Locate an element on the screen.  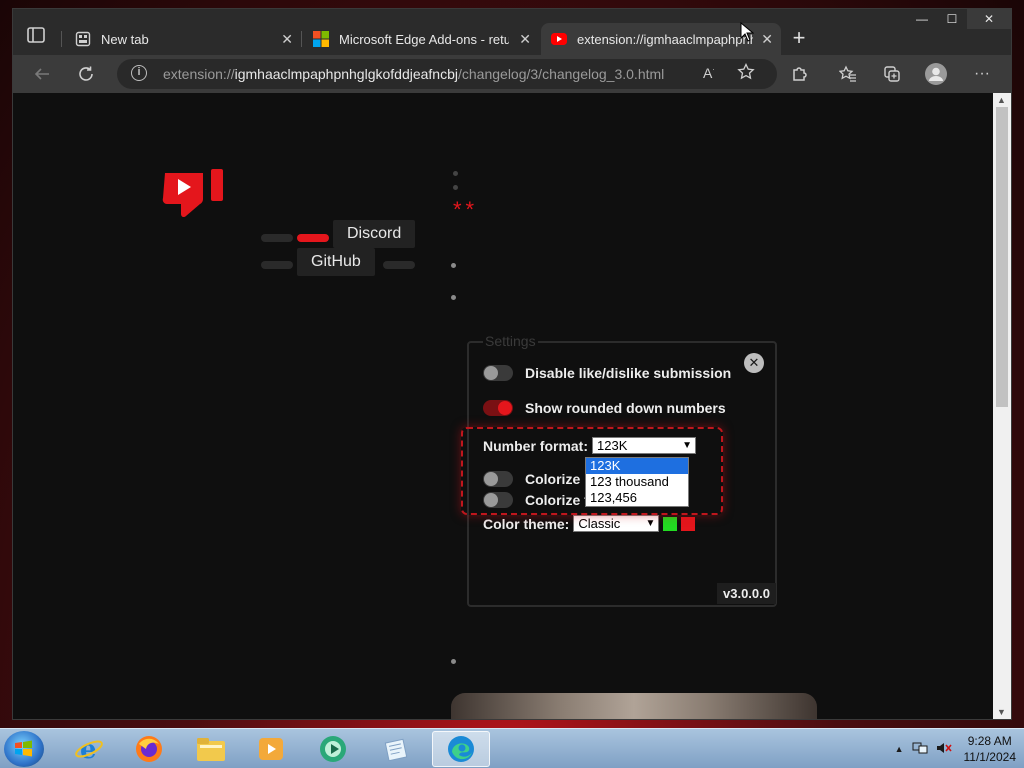
edge-icon is located at coordinates (461, 749).